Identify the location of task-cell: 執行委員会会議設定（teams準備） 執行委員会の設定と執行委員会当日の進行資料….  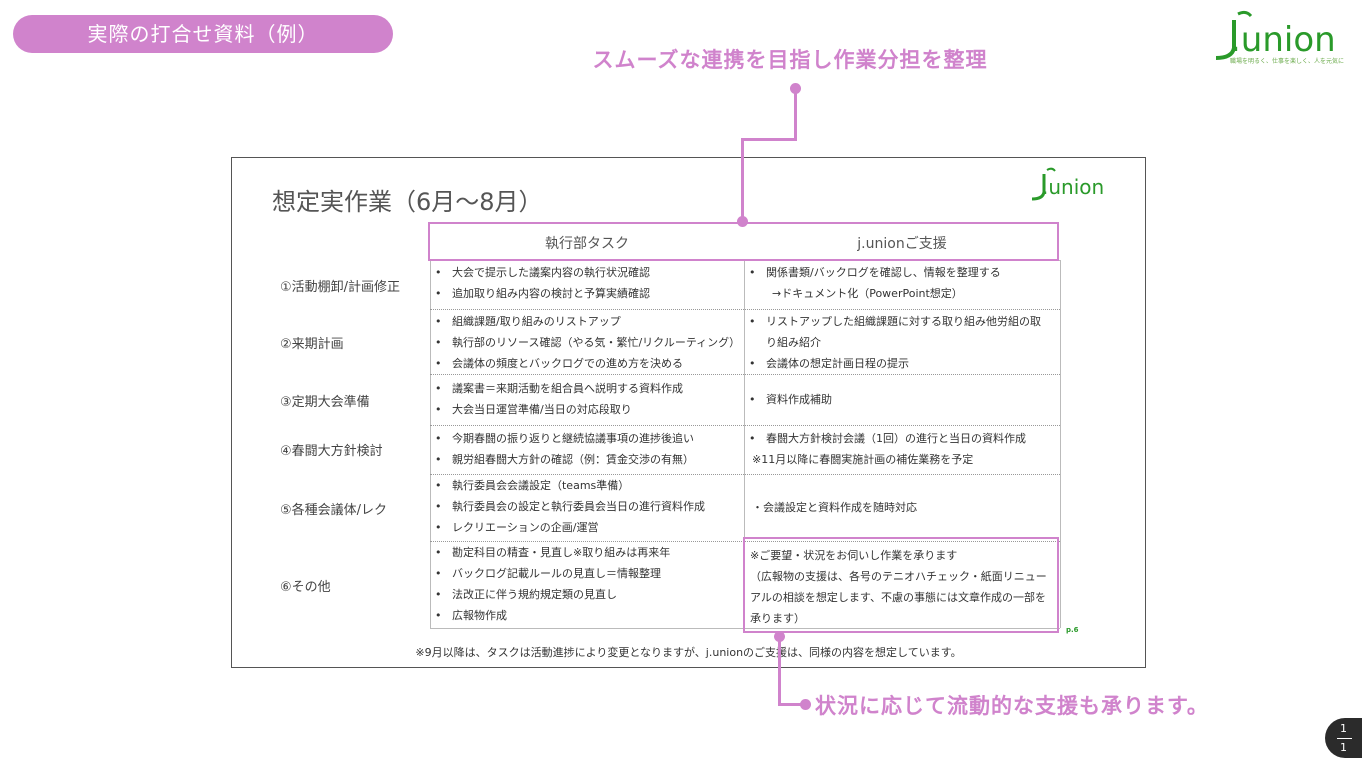
(587, 506).